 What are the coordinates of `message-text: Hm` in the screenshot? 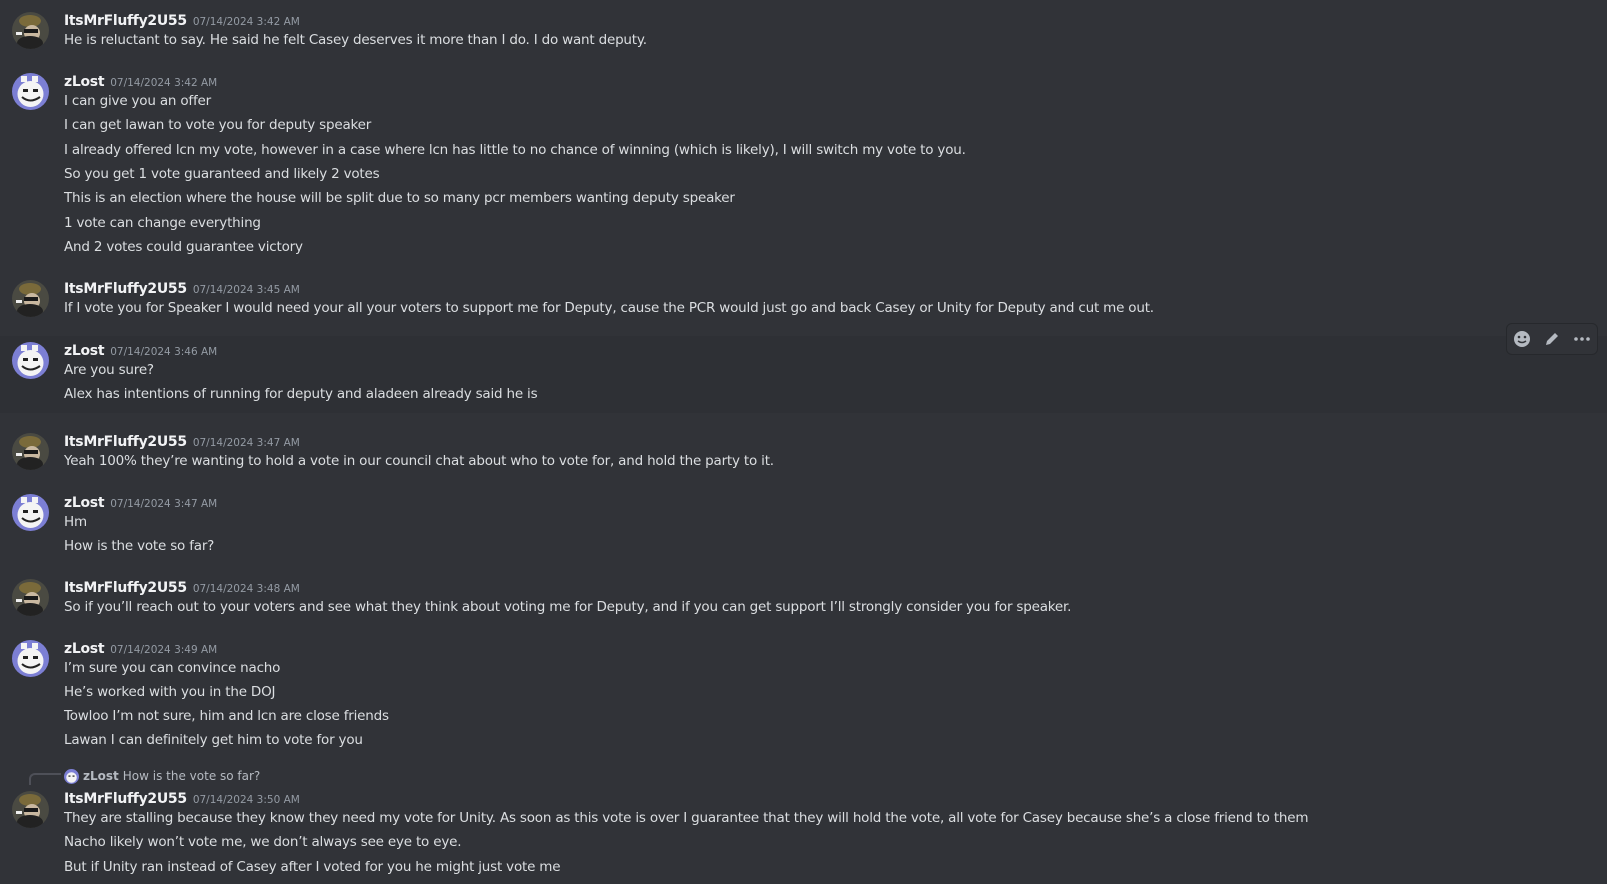 It's located at (75, 522).